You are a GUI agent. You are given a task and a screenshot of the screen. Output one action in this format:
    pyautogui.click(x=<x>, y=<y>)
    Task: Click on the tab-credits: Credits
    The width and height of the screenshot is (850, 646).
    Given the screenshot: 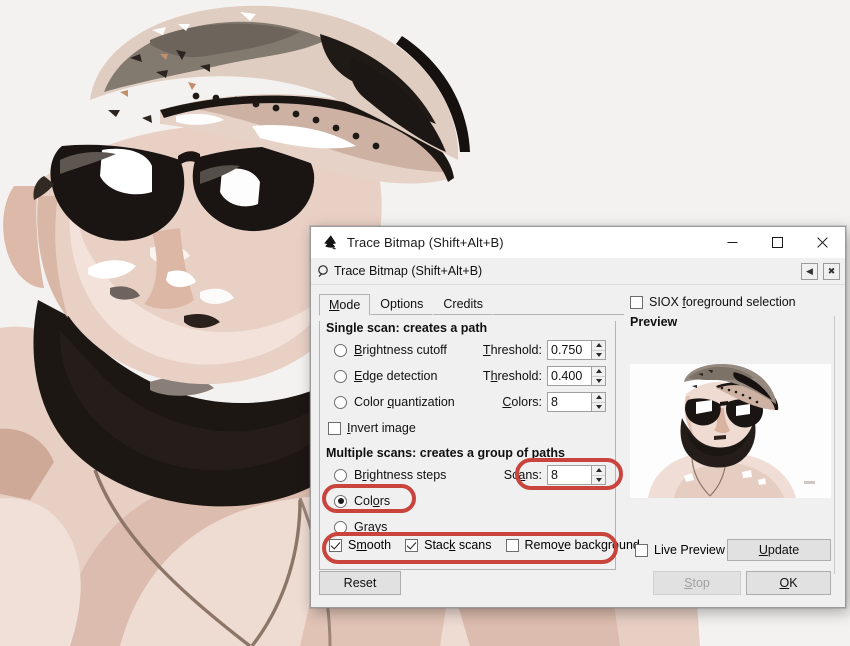 What is the action you would take?
    pyautogui.click(x=463, y=304)
    